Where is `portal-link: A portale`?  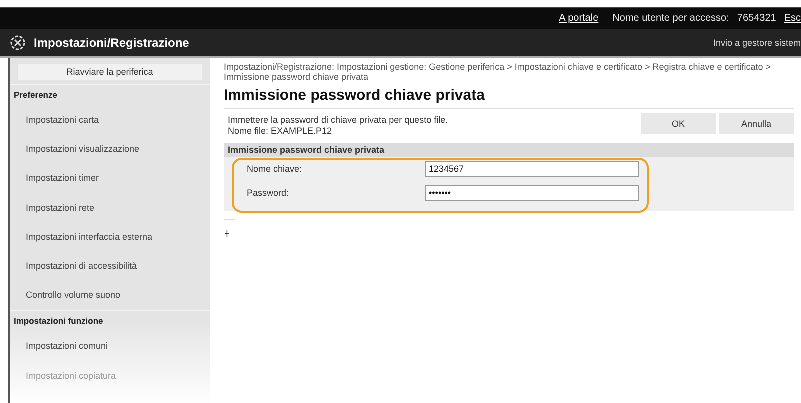 portal-link: A portale is located at coordinates (579, 18).